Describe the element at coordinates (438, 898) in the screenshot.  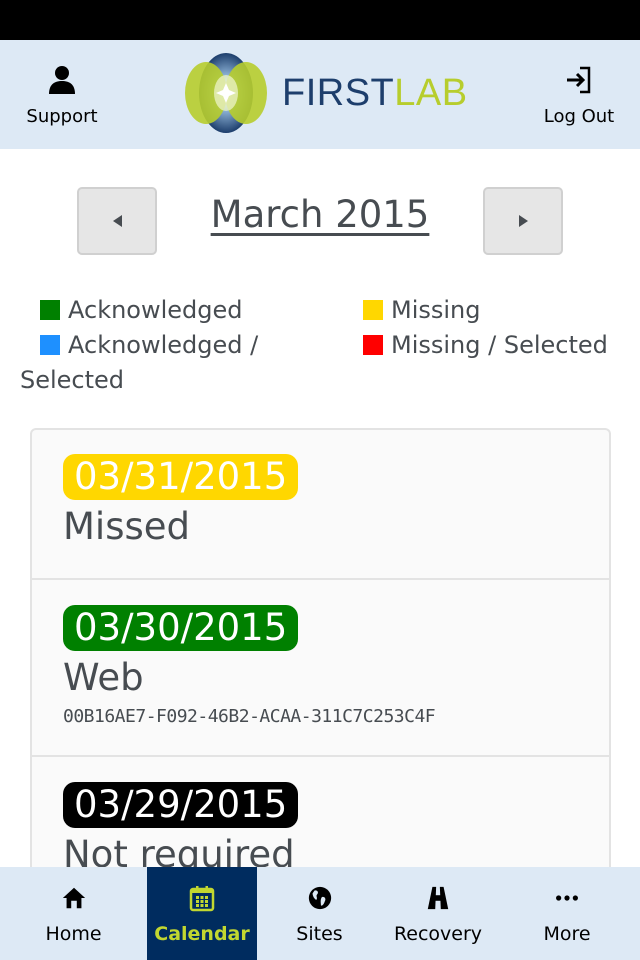
I see `road-icon` at that location.